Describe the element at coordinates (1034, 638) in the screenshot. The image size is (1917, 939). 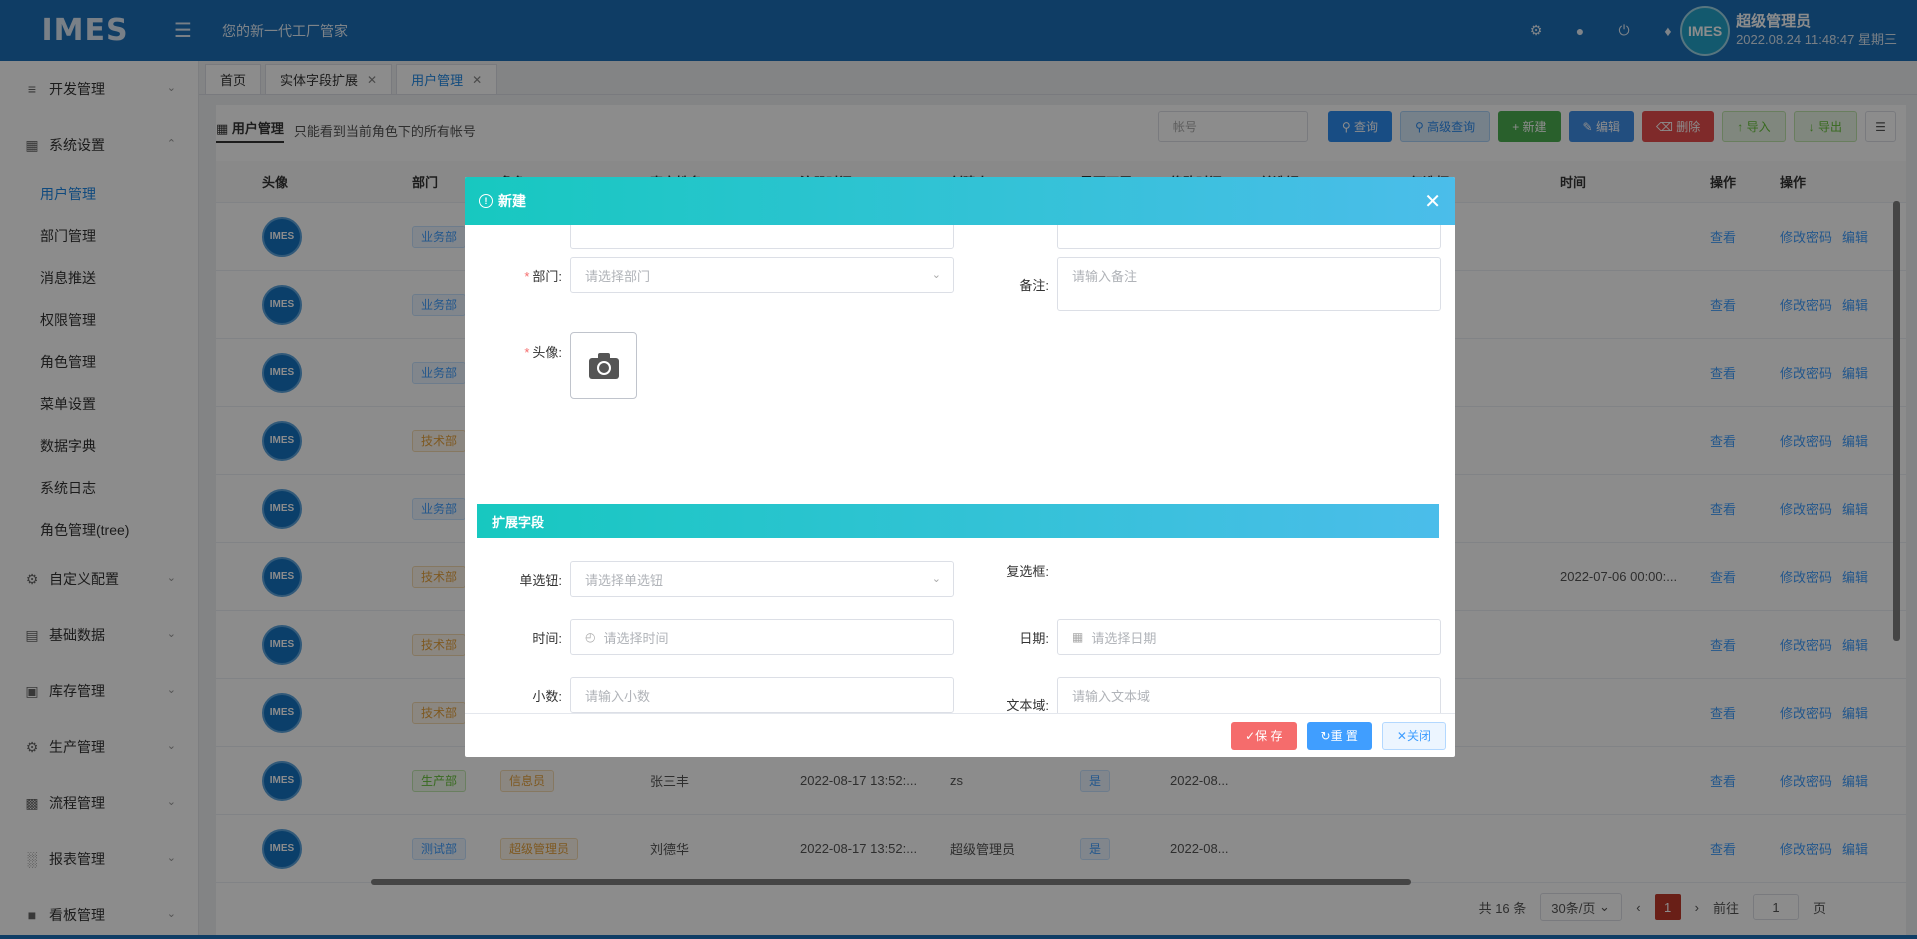
I see `date-label: 日期:` at that location.